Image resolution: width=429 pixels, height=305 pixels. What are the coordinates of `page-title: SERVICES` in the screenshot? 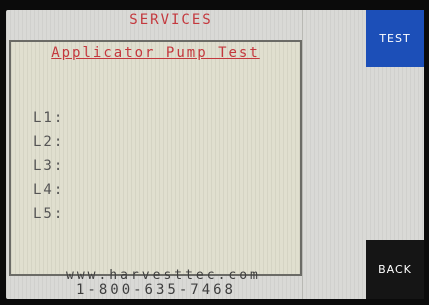 It's located at (171, 20).